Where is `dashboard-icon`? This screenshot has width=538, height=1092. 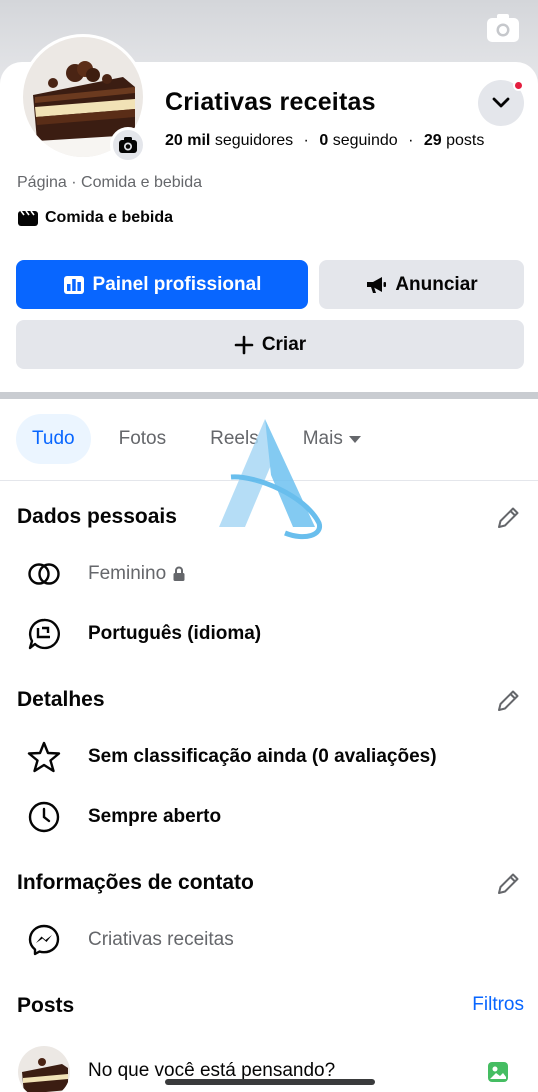
dashboard-icon is located at coordinates (73, 284).